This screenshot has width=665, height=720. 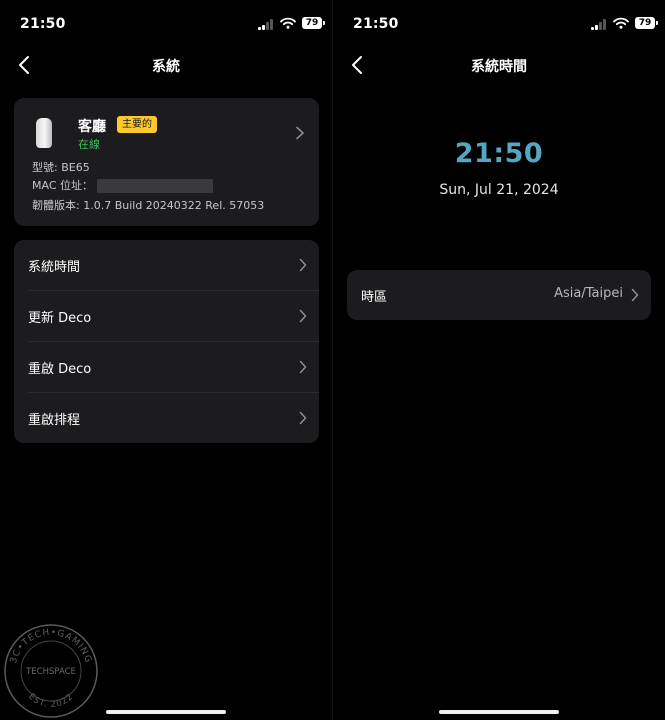 I want to click on current-time: 21:50, so click(x=499, y=153).